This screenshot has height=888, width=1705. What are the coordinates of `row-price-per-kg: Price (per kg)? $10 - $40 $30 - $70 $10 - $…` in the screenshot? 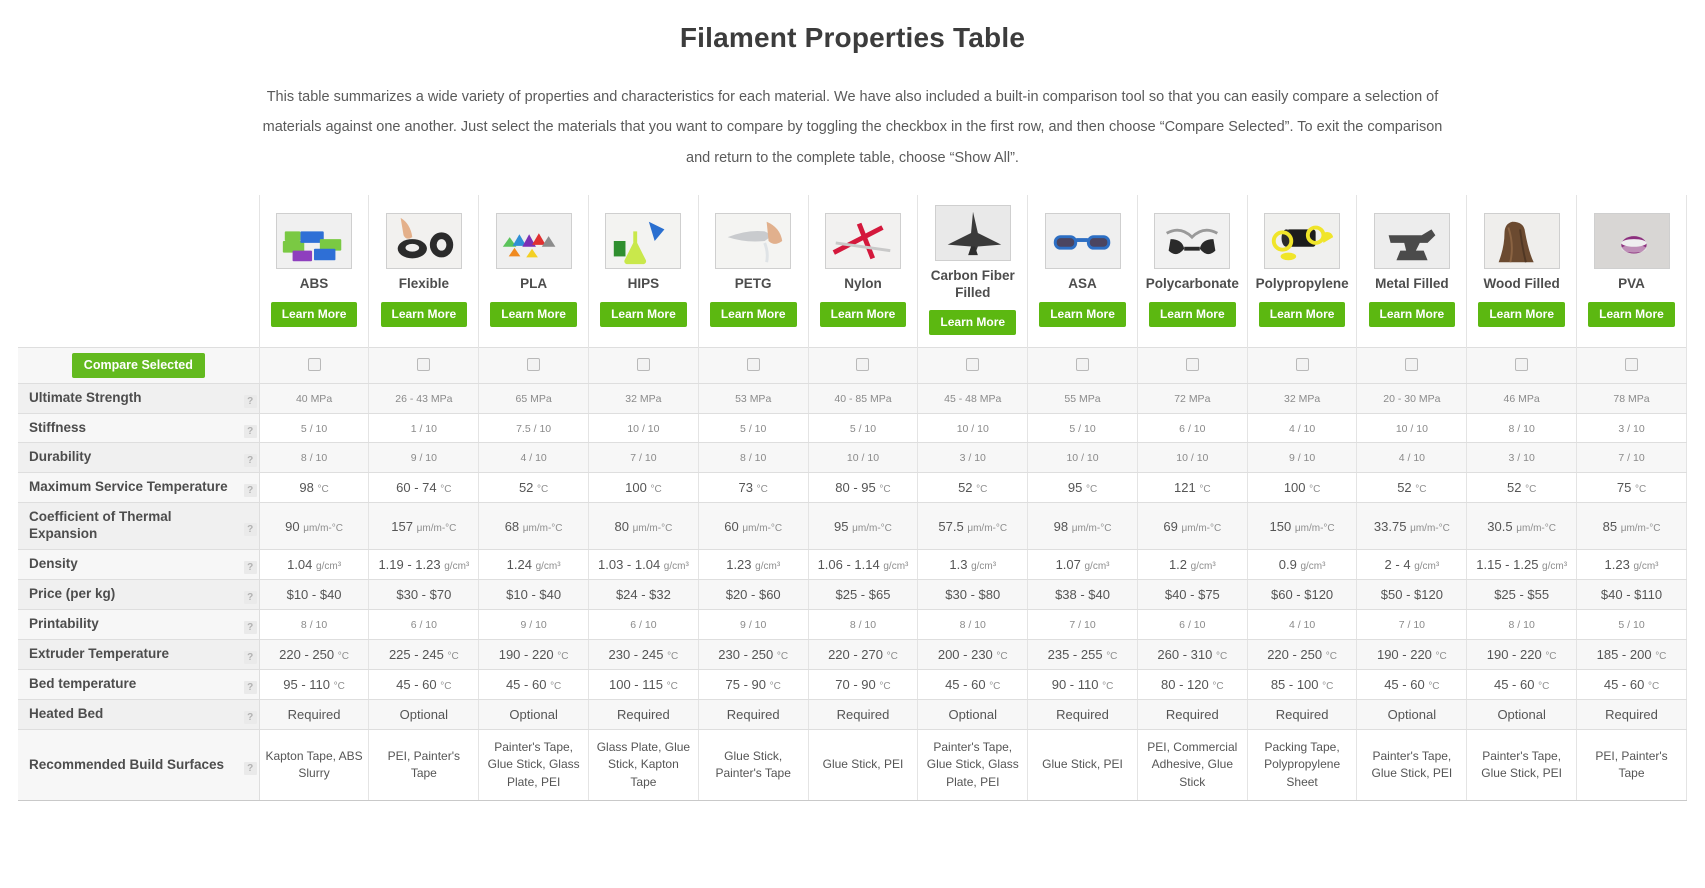 It's located at (852, 595).